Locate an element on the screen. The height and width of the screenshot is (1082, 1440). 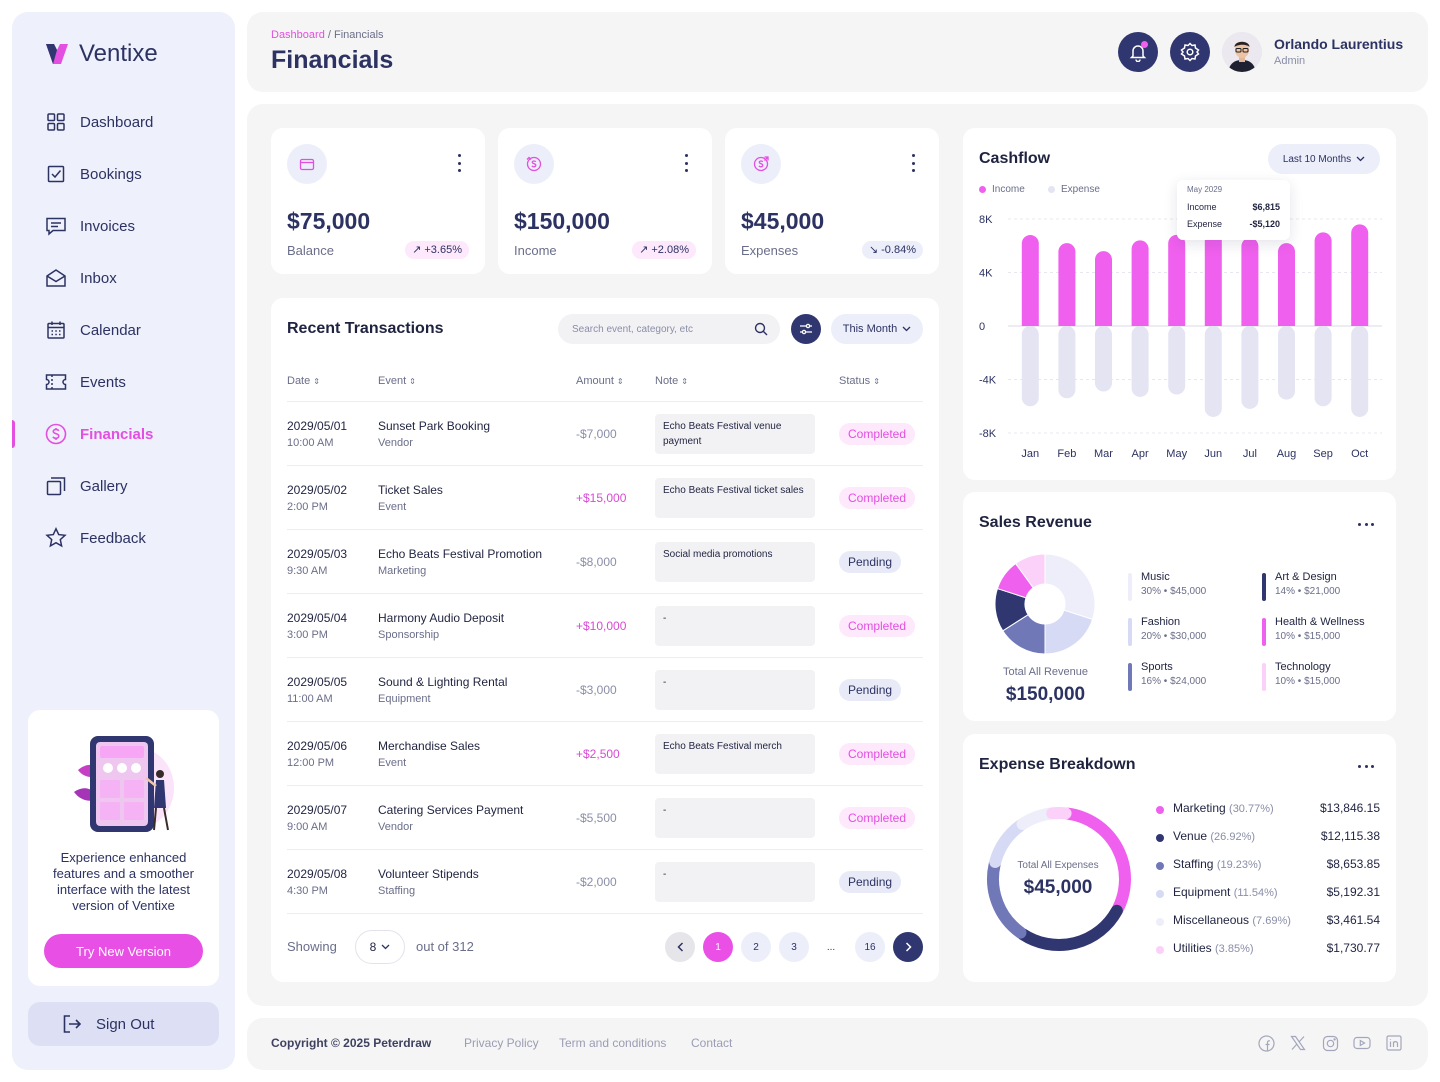
contact-link: Contact is located at coordinates (711, 1043).